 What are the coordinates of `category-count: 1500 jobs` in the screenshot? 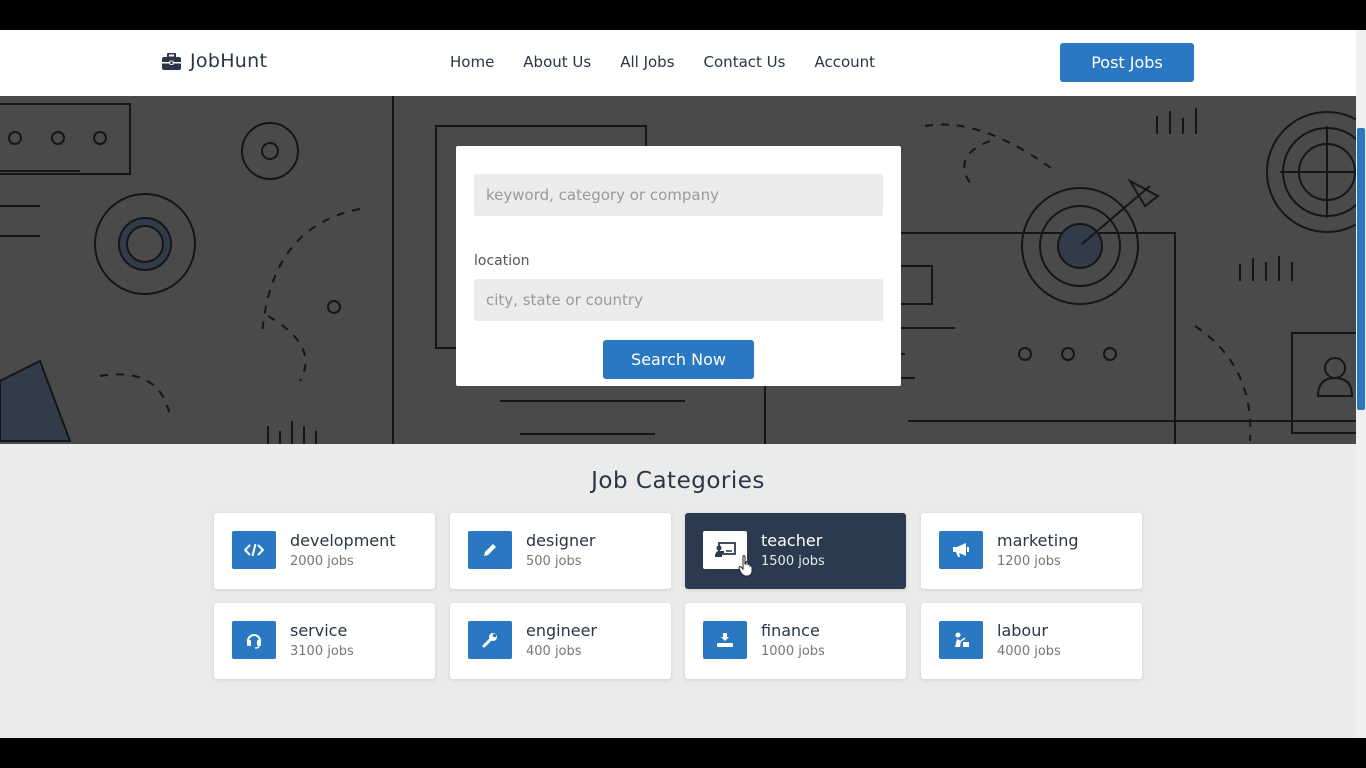 It's located at (793, 561).